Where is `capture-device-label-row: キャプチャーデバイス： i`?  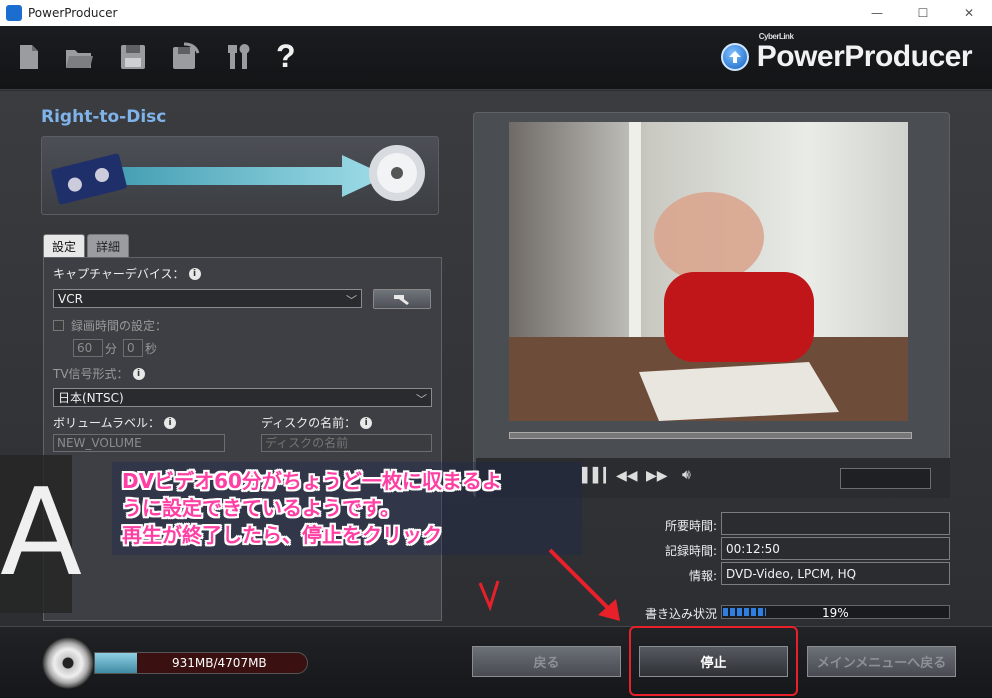
capture-device-label-row: キャプチャーデバイス： i is located at coordinates (127, 273).